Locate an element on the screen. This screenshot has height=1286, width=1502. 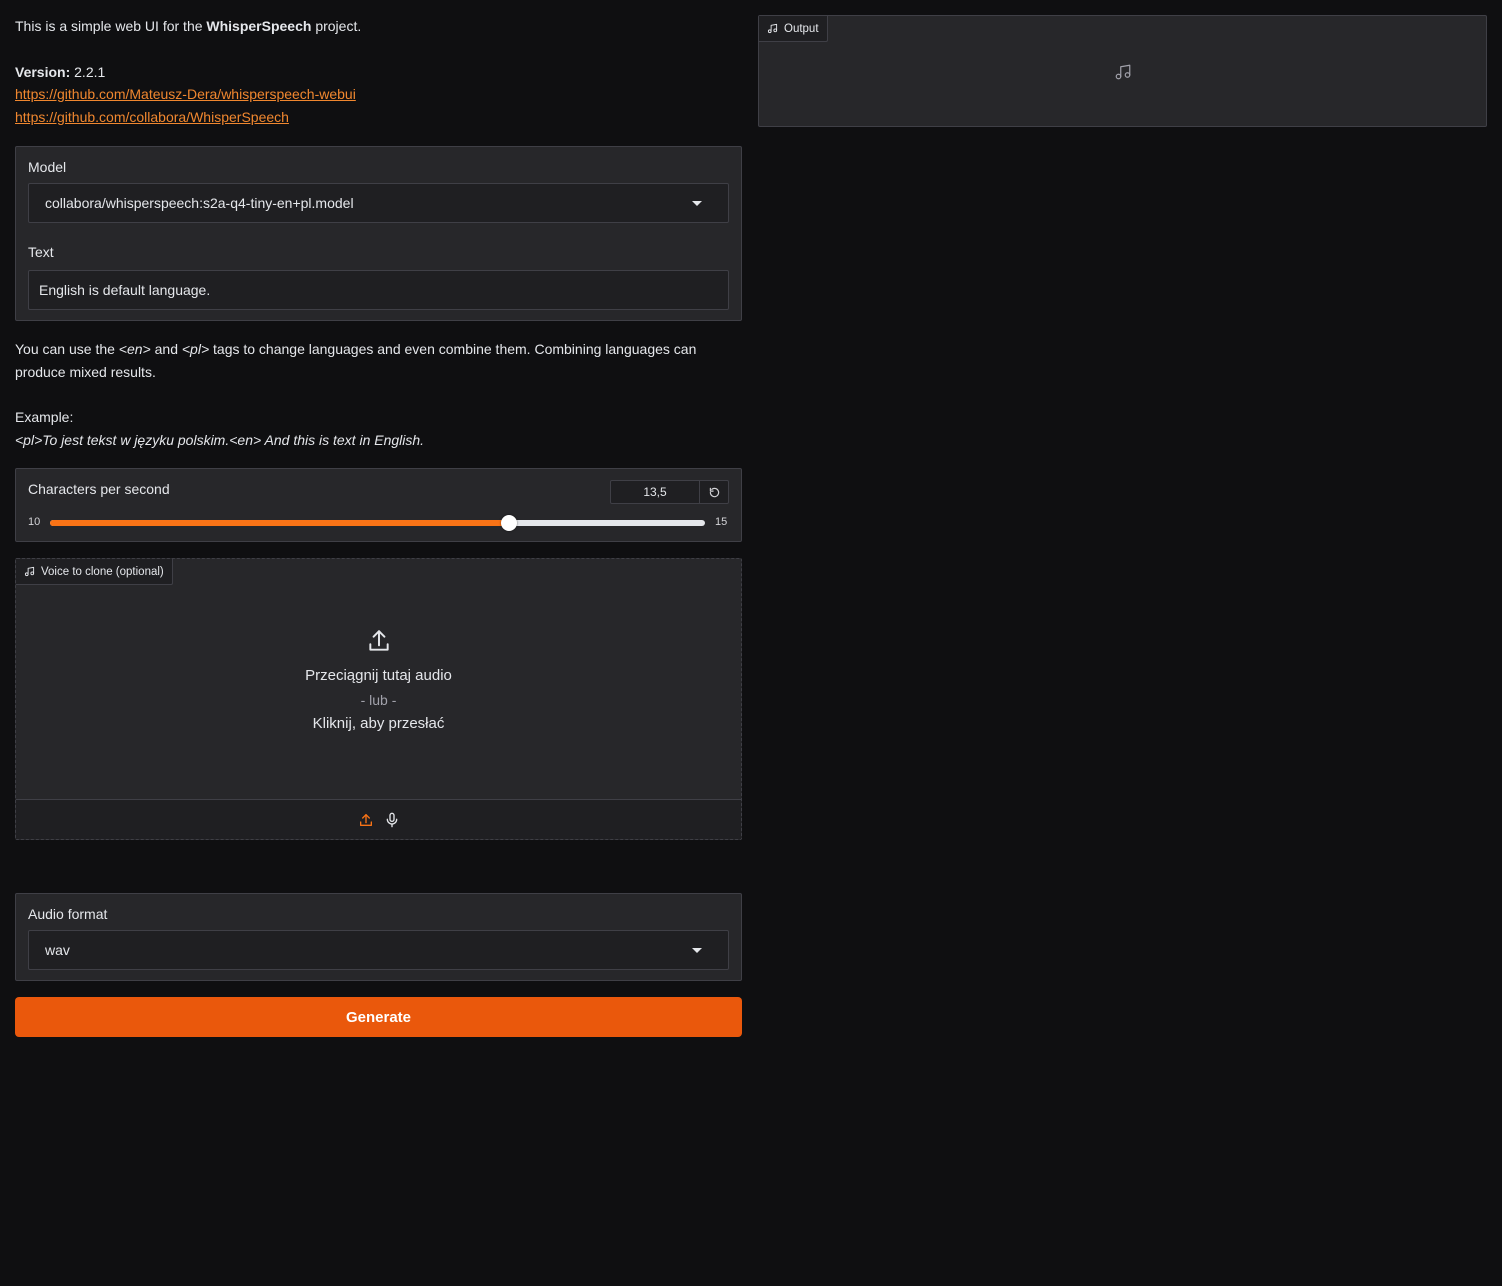
example-label: Example: is located at coordinates (44, 417).